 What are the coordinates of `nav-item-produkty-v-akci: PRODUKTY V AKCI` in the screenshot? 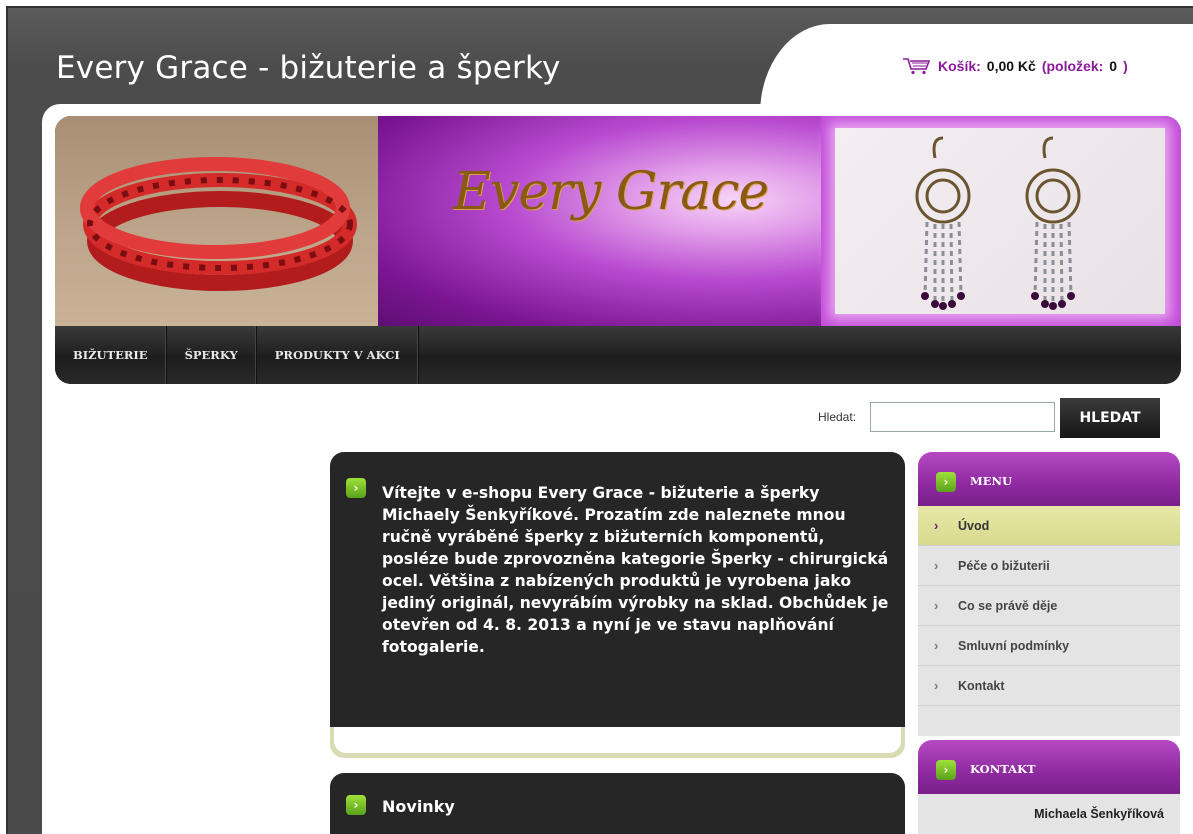 It's located at (338, 355).